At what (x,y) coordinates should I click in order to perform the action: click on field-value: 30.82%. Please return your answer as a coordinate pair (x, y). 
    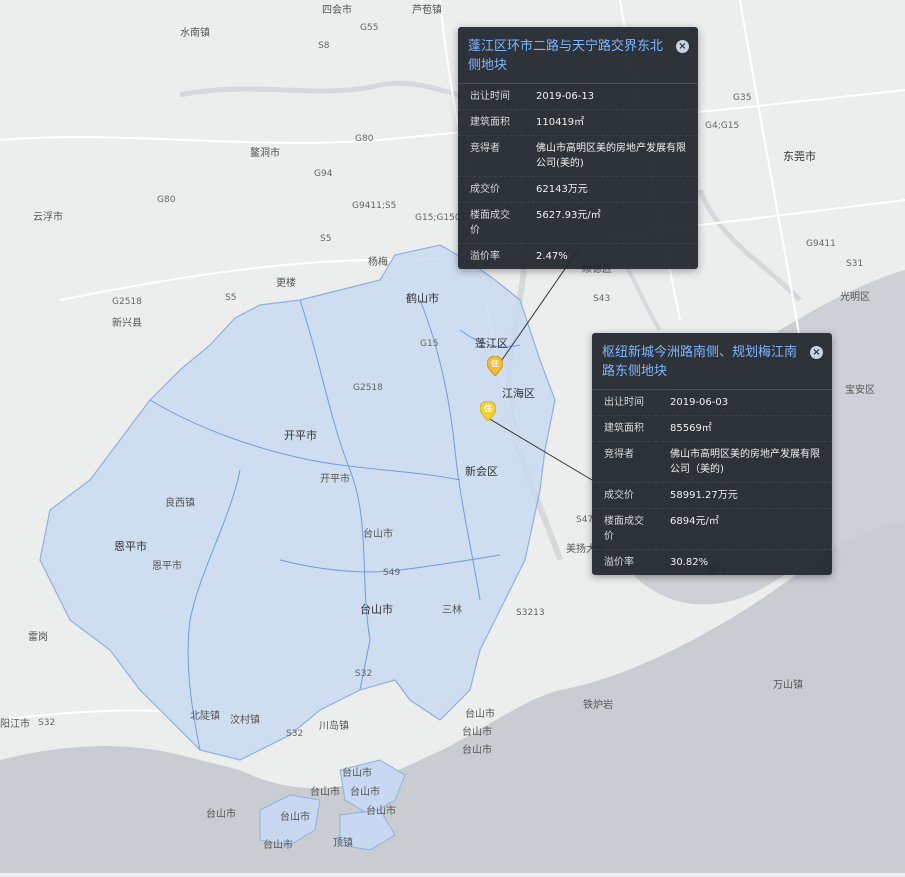
    Looking at the image, I should click on (689, 562).